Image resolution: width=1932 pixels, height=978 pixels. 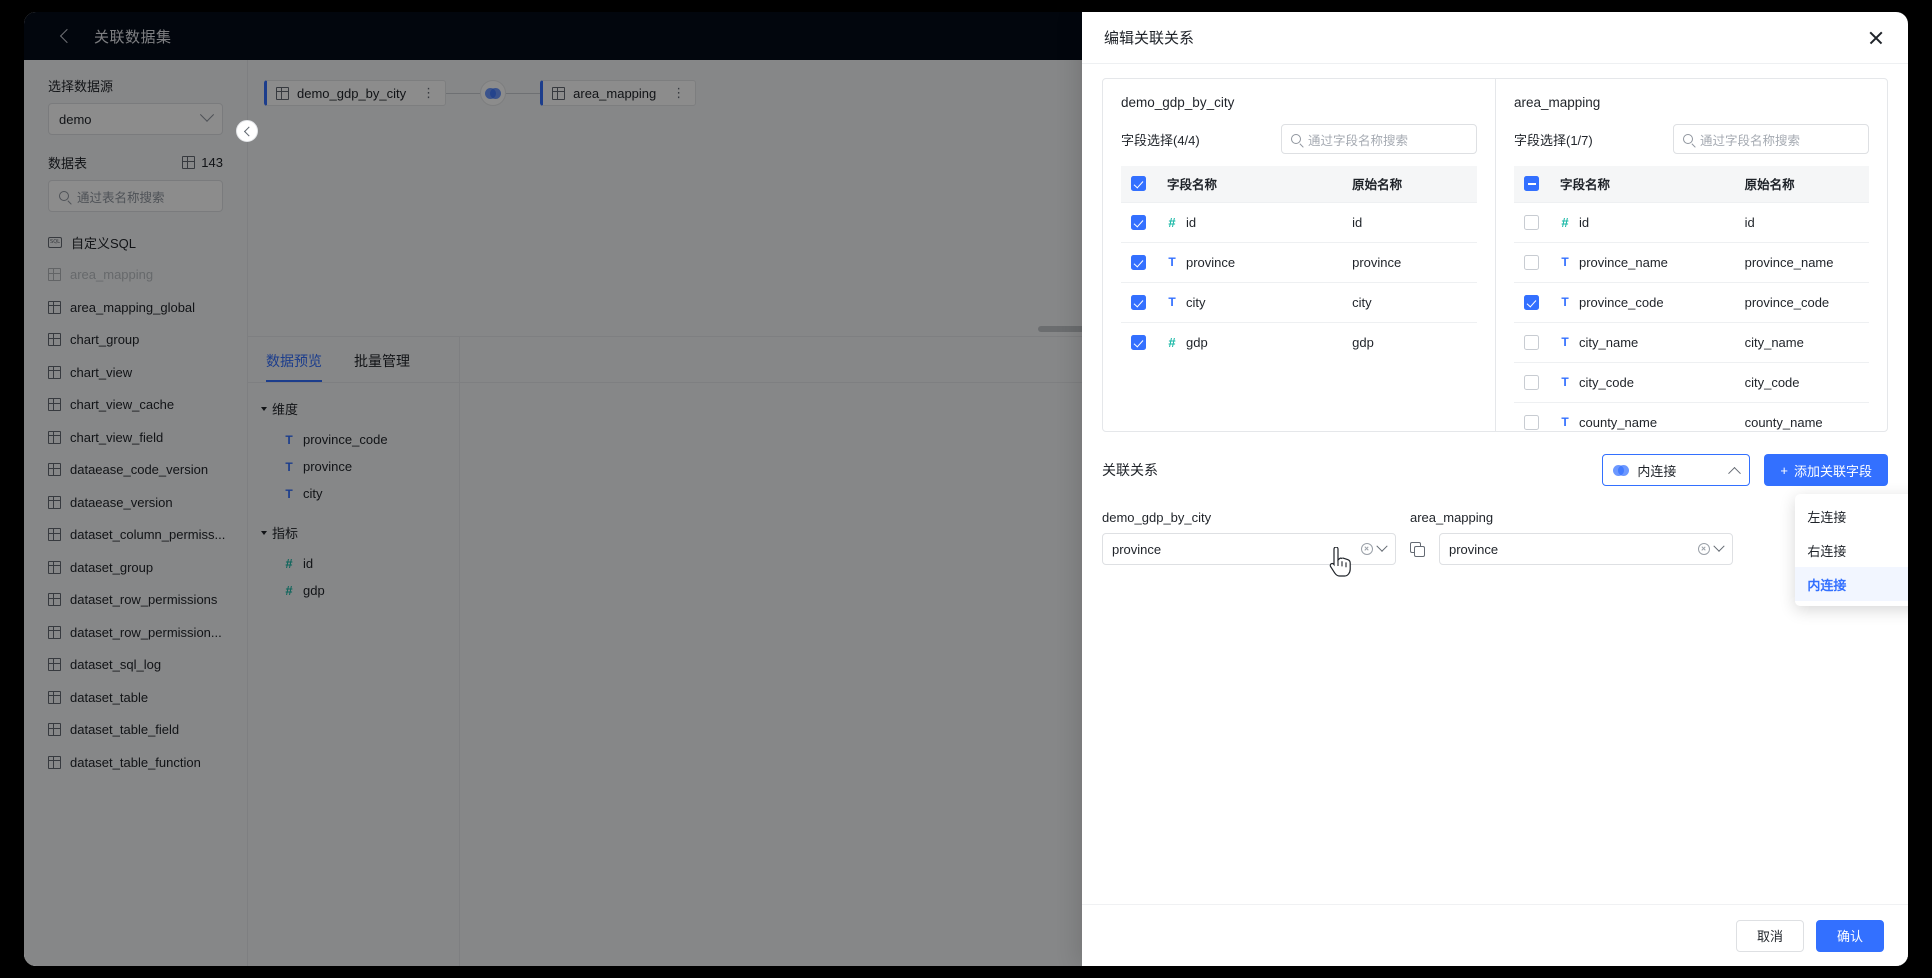 I want to click on origin-name-cell: id, so click(x=1357, y=222).